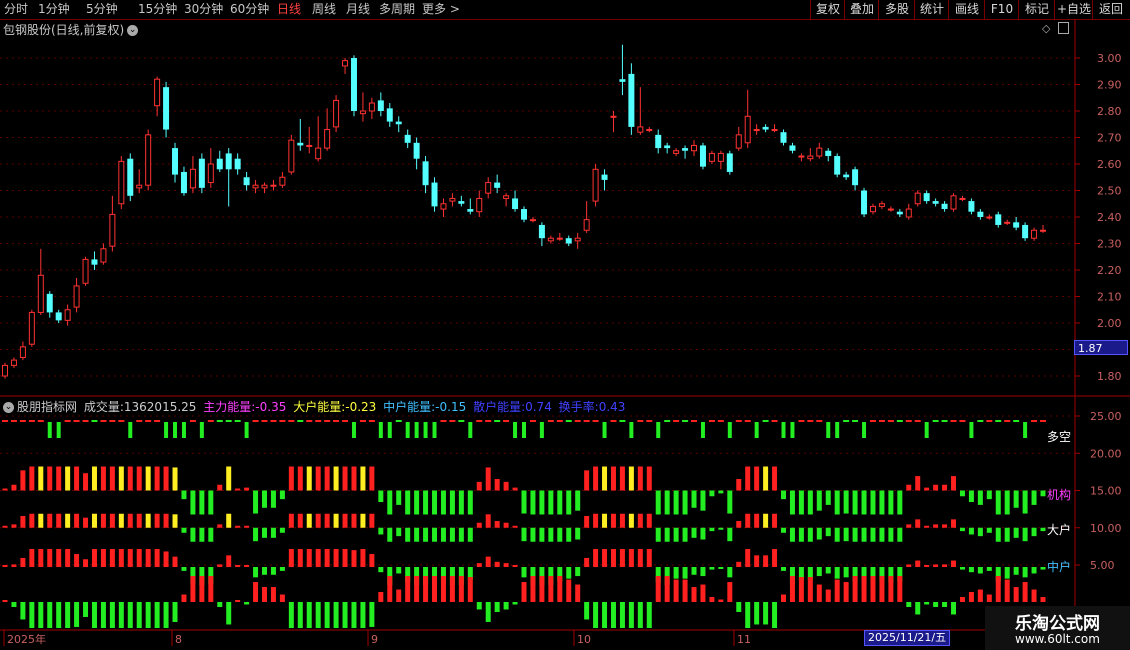 Image resolution: width=1130 pixels, height=650 pixels. Describe the element at coordinates (1109, 270) in the screenshot. I see `price-tick-label: 2.20` at that location.